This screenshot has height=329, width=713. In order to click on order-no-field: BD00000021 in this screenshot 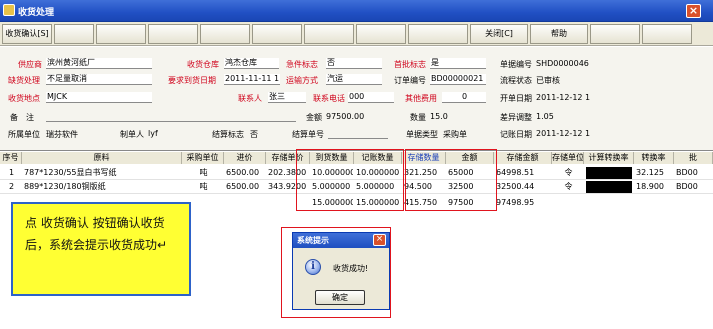, I will do `click(458, 79)`.